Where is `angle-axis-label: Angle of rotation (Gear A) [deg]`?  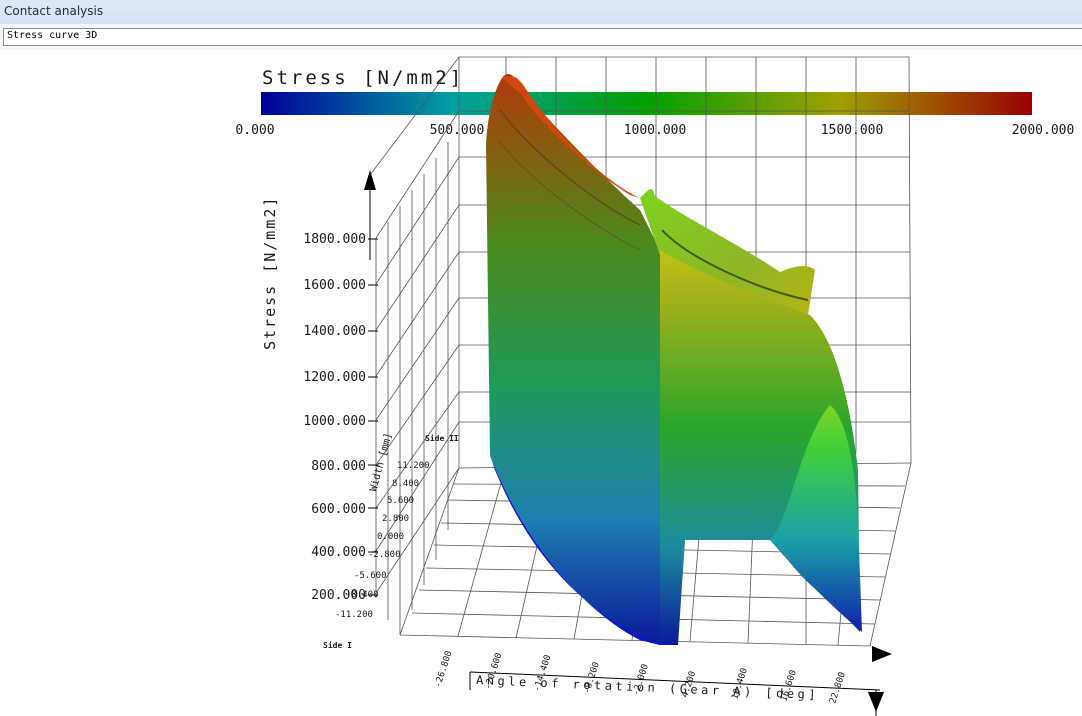
angle-axis-label: Angle of rotation (Gear A) [deg] is located at coordinates (647, 687).